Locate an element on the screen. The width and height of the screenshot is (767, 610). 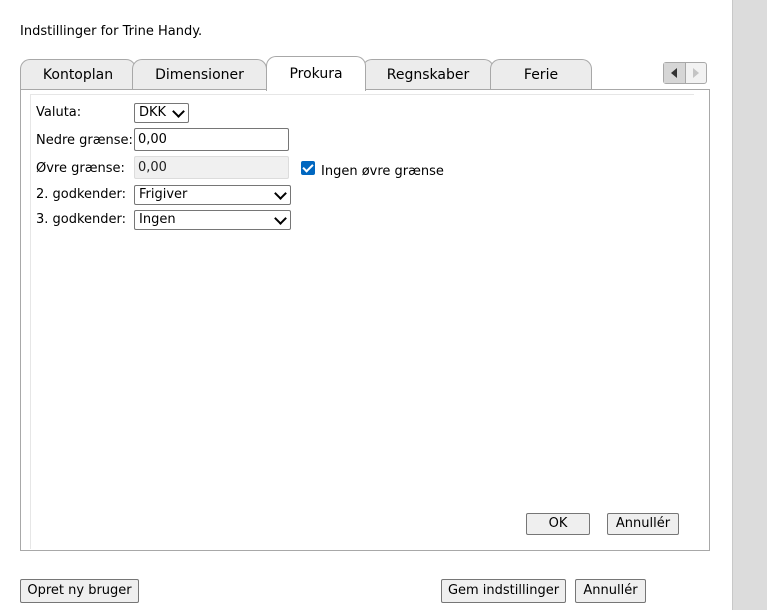
approver2-select: Frigiver is located at coordinates (212, 195).